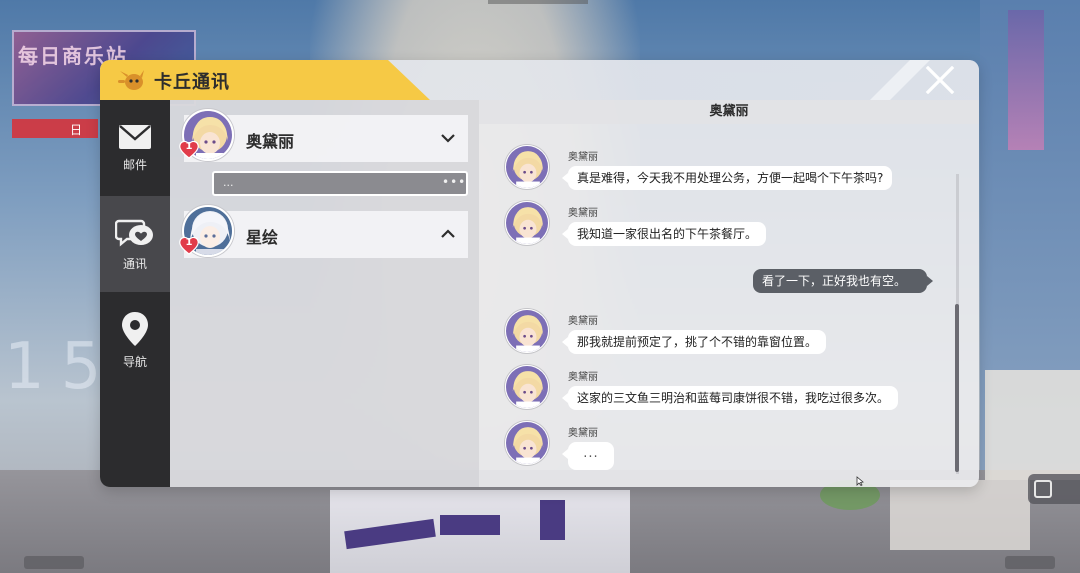 The image size is (1080, 573). I want to click on chevron-down-icon, so click(448, 138).